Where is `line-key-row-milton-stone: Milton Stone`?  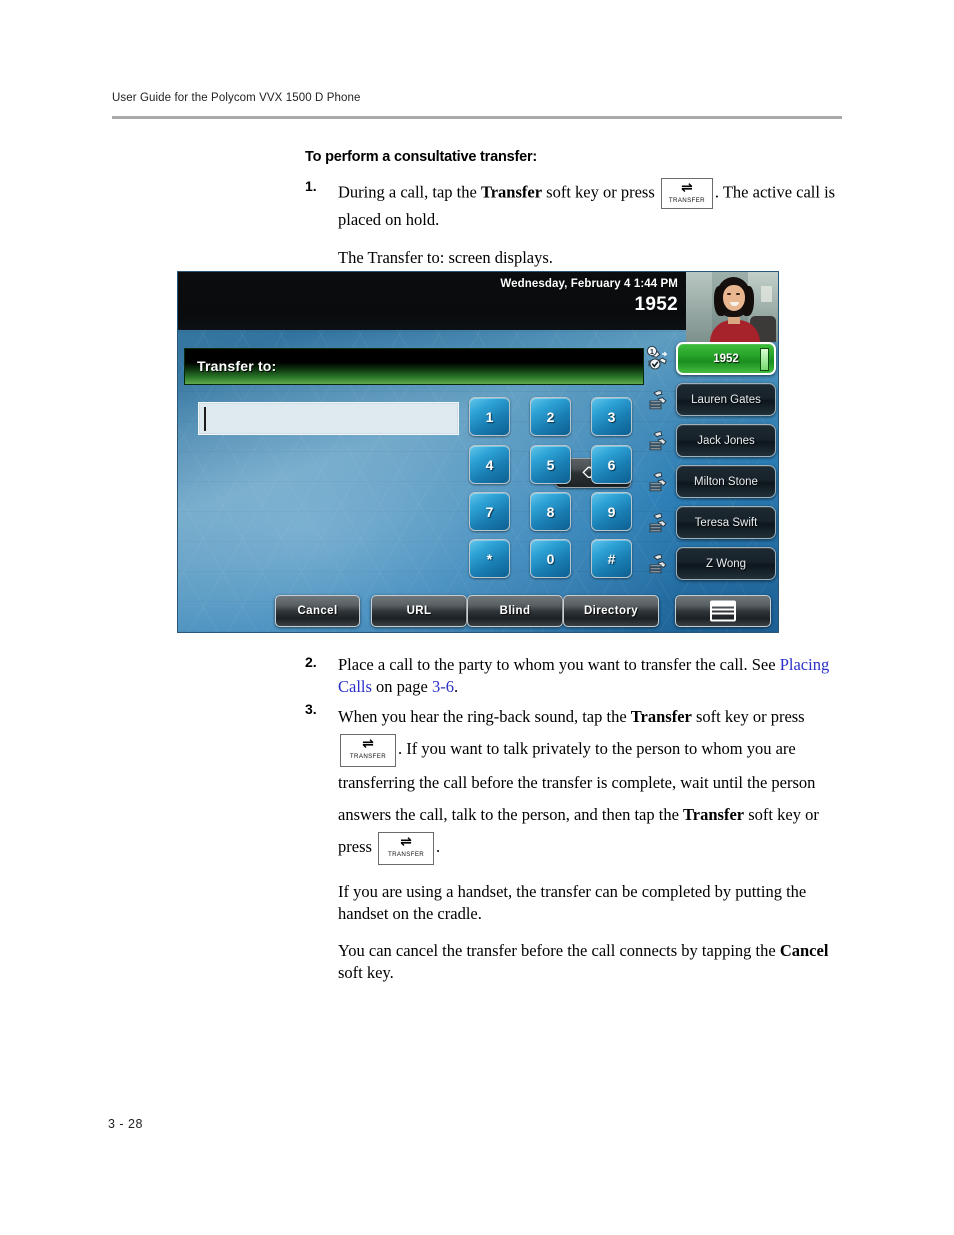 line-key-row-milton-stone: Milton Stone is located at coordinates (711, 482).